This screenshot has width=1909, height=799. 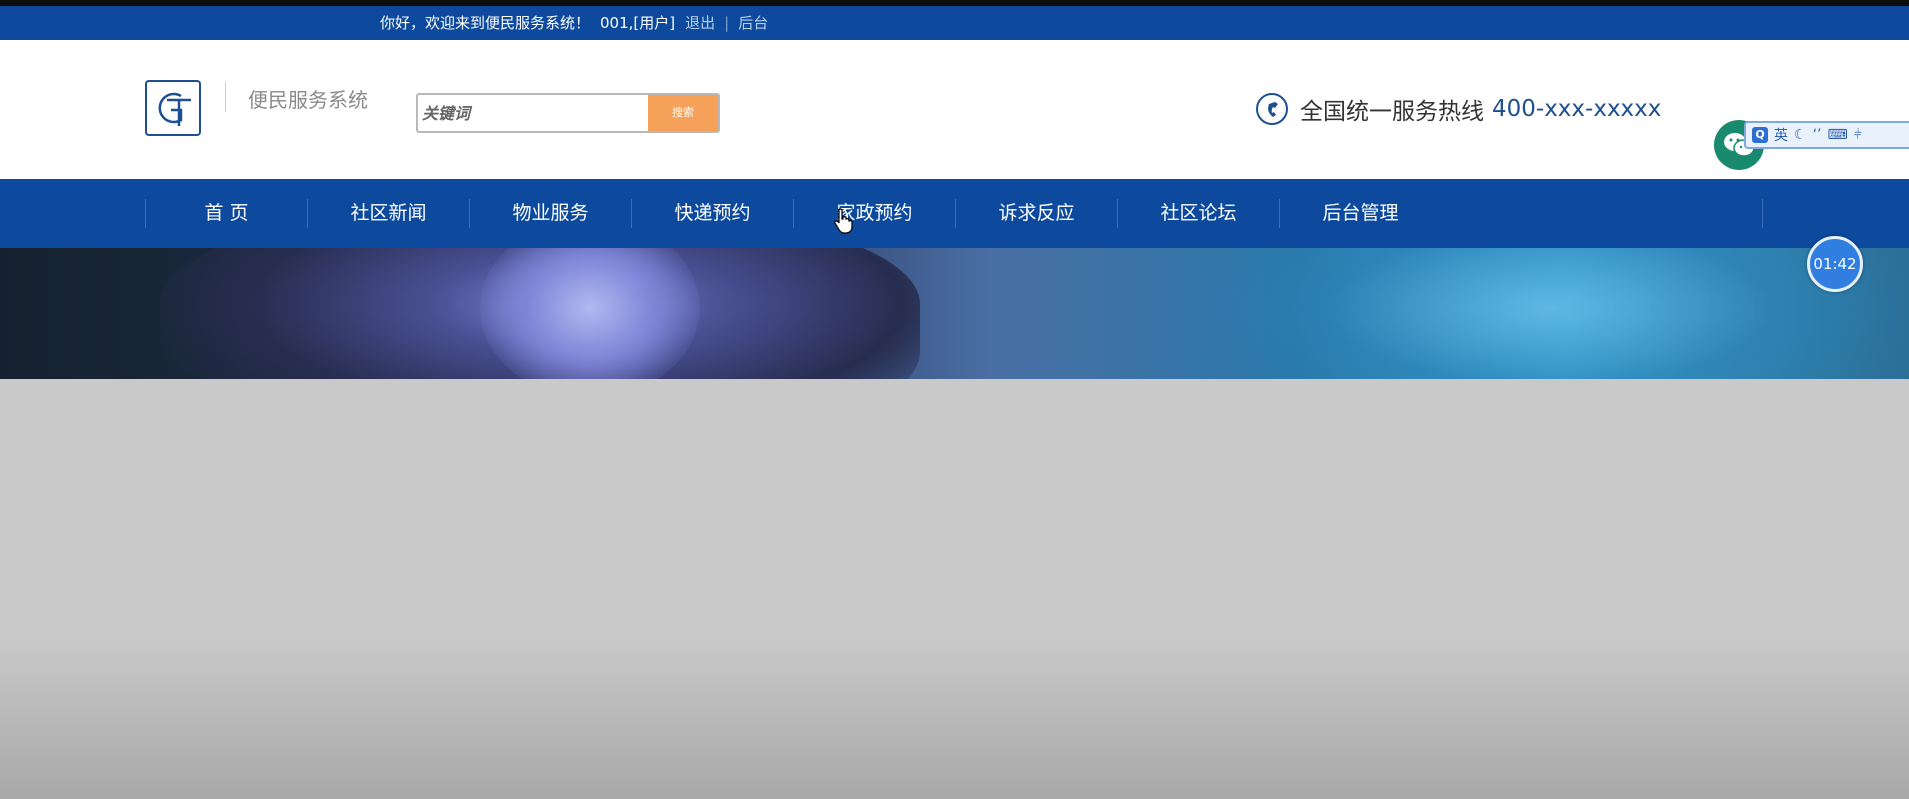 What do you see at coordinates (1550, 313) in the screenshot?
I see `banner-glow` at bounding box center [1550, 313].